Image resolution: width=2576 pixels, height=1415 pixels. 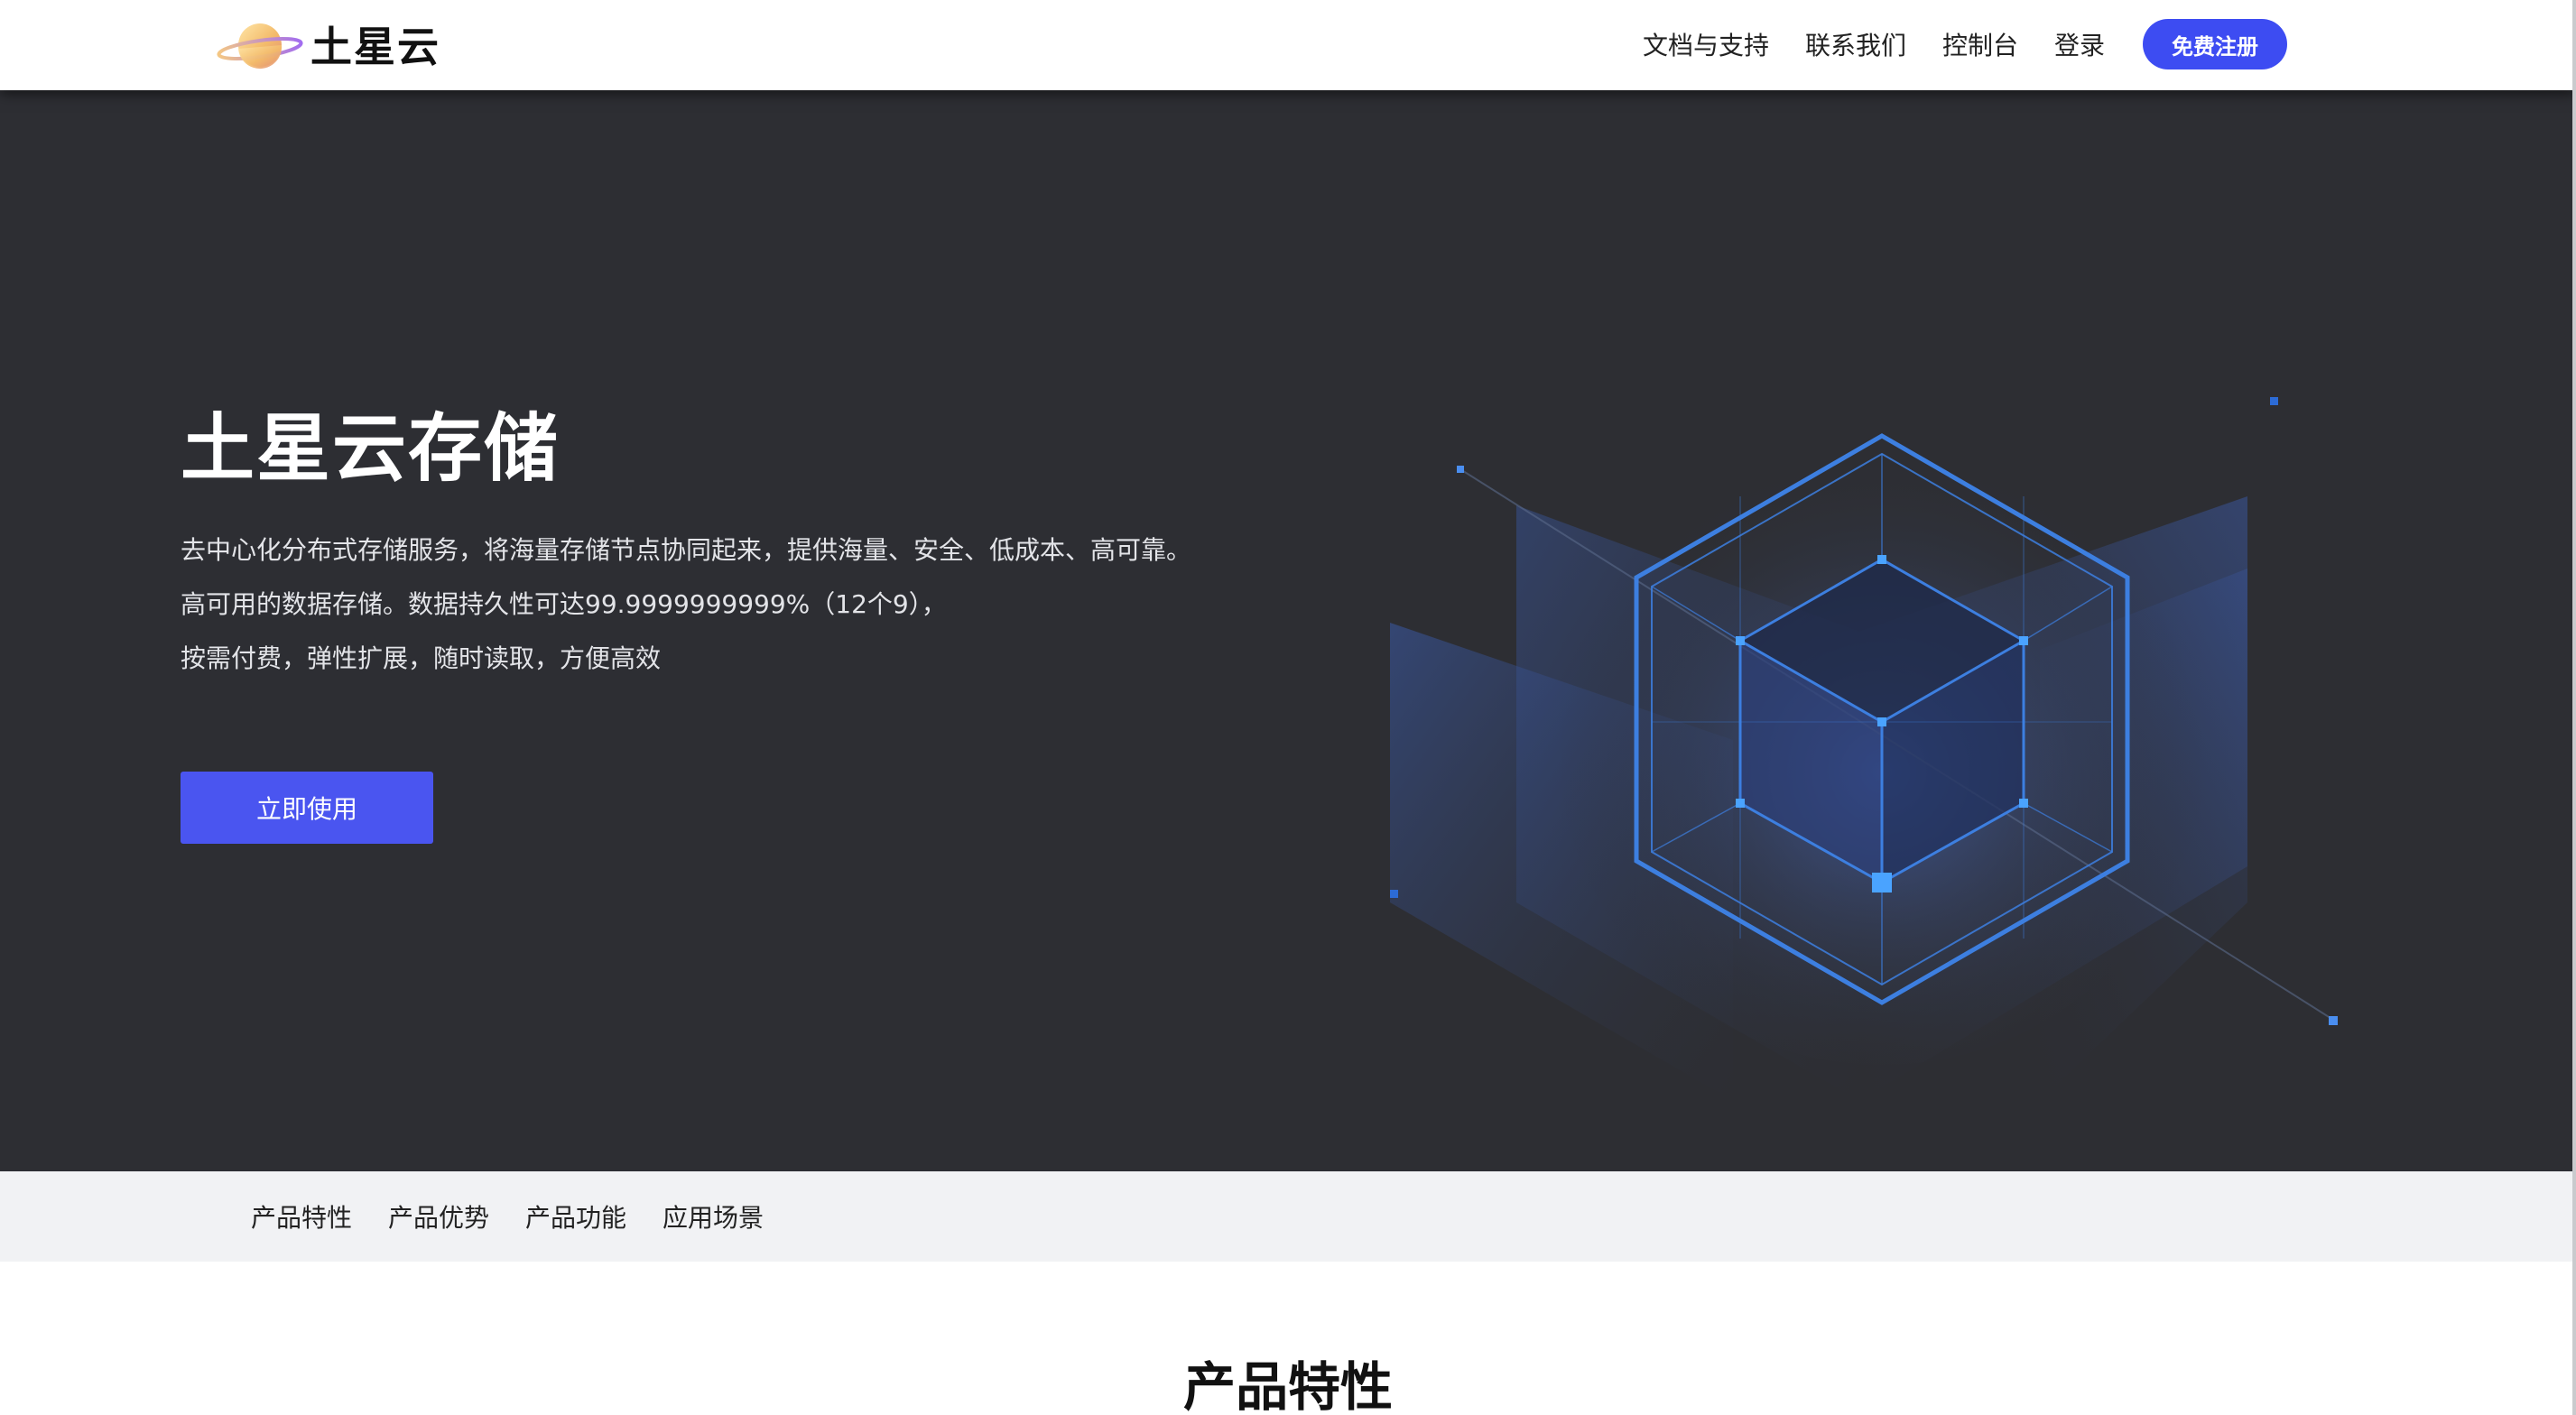 What do you see at coordinates (421, 658) in the screenshot?
I see `hero-desc-line-3: 按需付费，弹性扩展，随时读取，方便高效` at bounding box center [421, 658].